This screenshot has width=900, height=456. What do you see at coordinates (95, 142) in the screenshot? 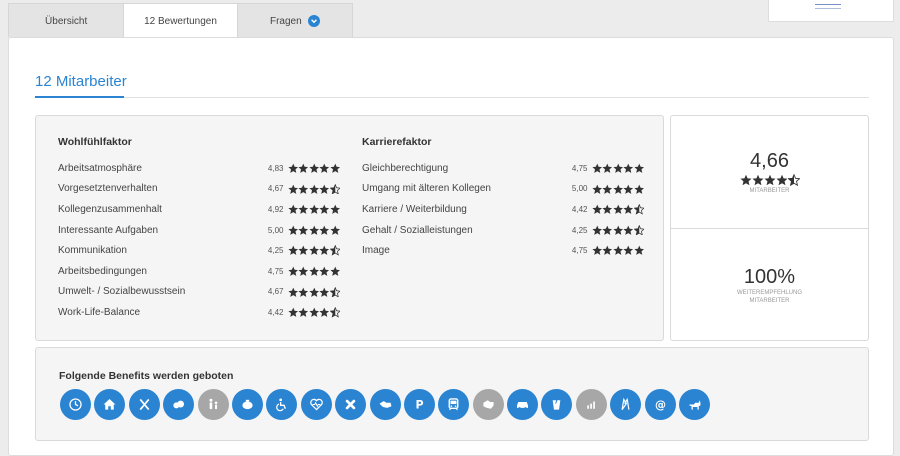
I see `column-title: Wohlfühlfaktor` at bounding box center [95, 142].